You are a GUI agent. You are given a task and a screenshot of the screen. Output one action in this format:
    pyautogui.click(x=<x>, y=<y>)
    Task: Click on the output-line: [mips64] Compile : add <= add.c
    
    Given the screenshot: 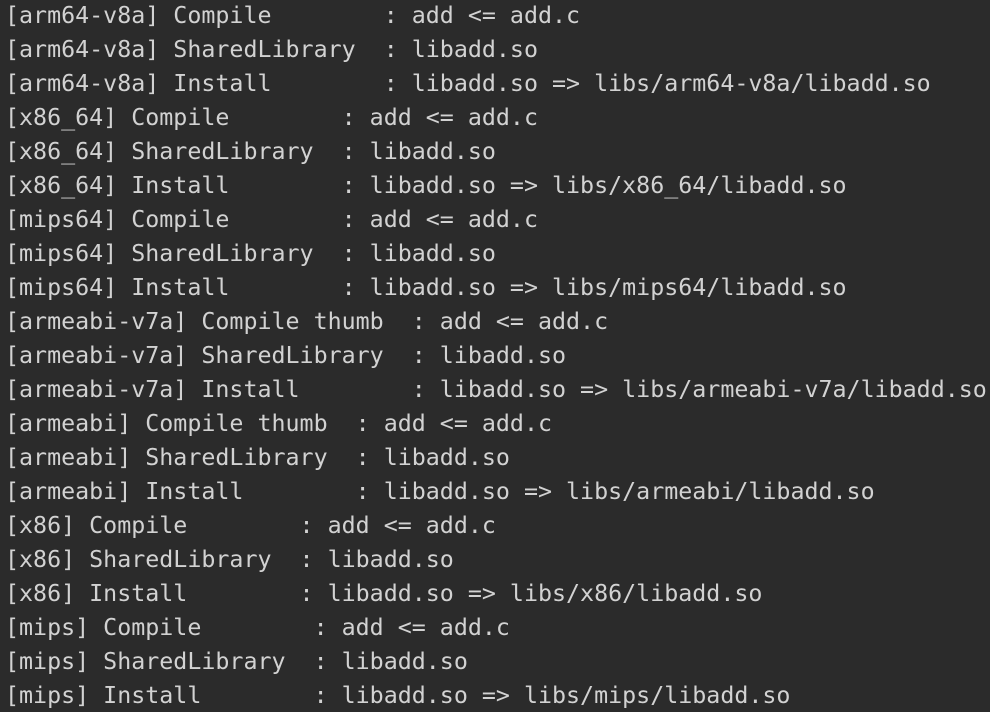 What is the action you would take?
    pyautogui.click(x=271, y=219)
    